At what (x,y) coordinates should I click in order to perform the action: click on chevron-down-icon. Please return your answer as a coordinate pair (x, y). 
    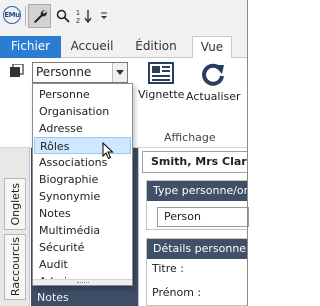
    Looking at the image, I should click on (119, 72).